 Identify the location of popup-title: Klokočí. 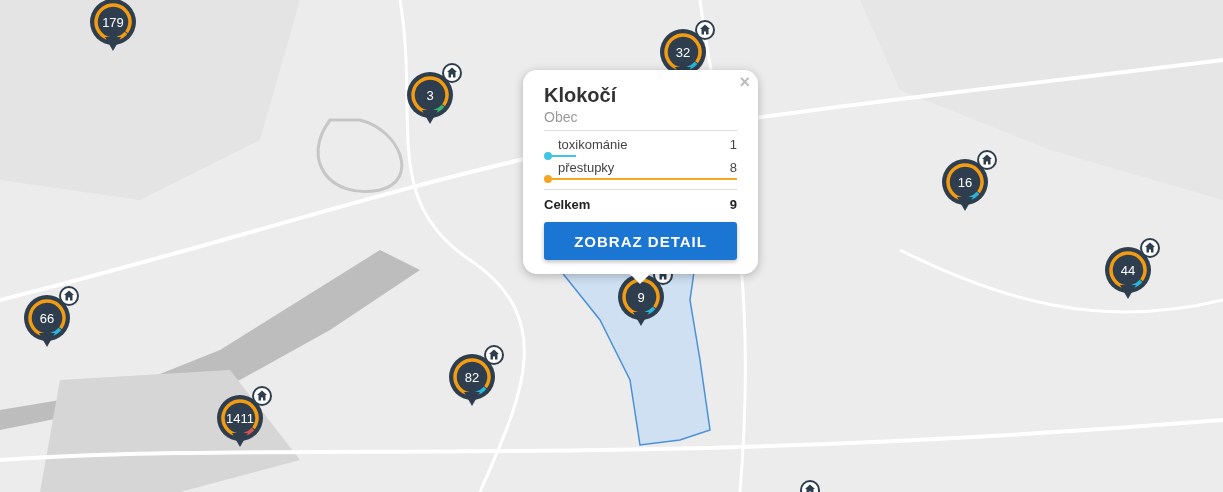
(581, 95).